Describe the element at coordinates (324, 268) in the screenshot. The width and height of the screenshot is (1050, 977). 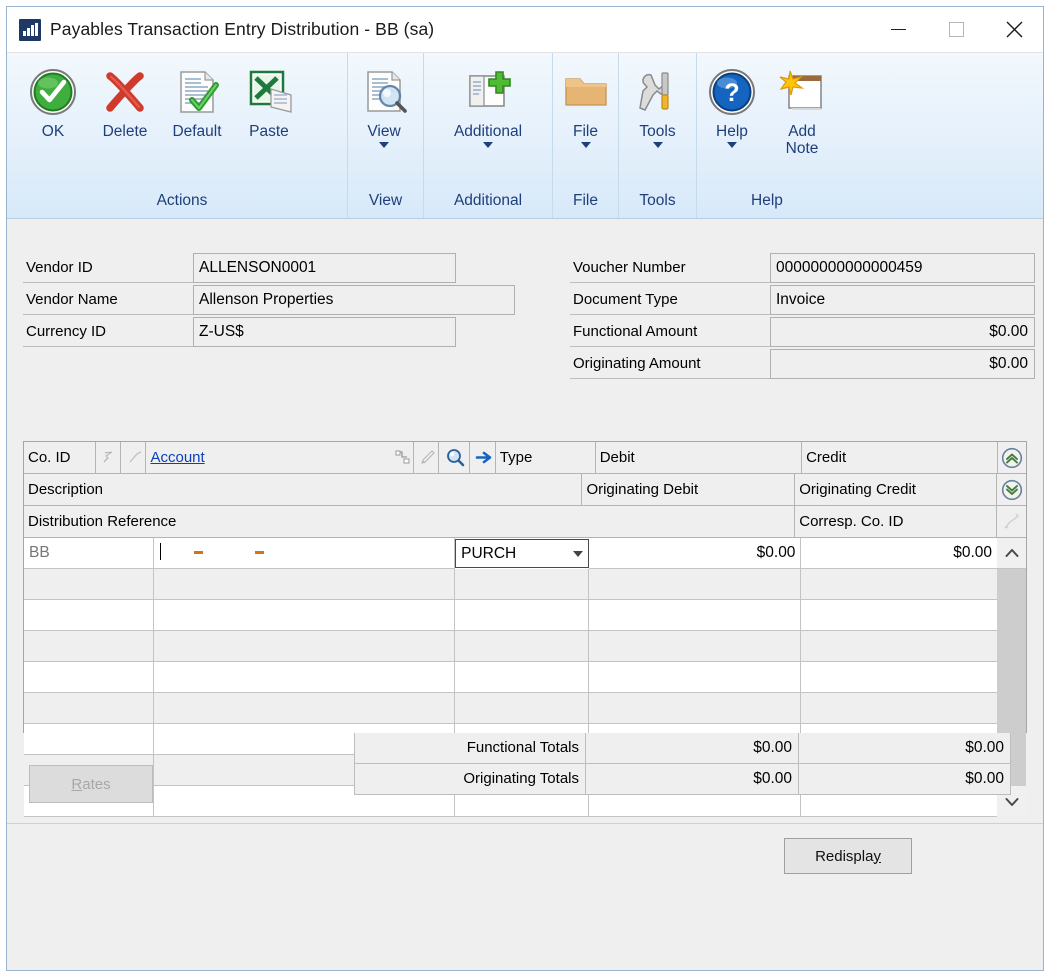
I see `vendor-id-field: ALLENSON0001` at that location.